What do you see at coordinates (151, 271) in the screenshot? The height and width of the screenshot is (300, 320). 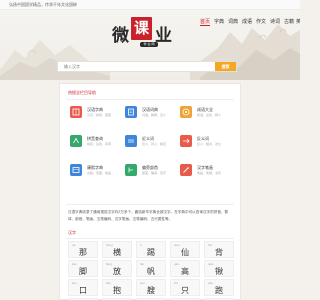 I see `hanzi-char: 帆` at bounding box center [151, 271].